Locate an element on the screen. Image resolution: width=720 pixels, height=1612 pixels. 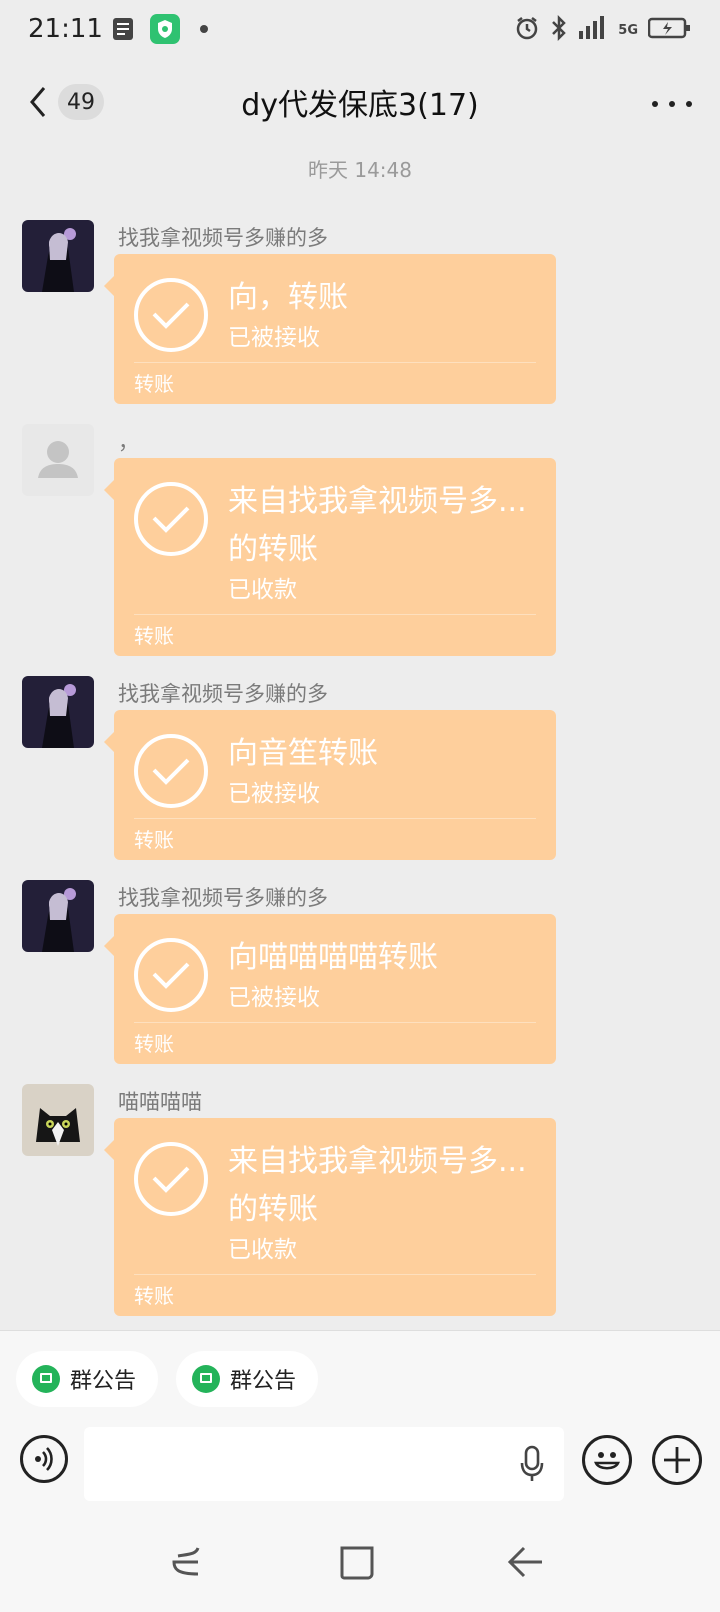
sender-name: 喵喵喵喵 is located at coordinates (160, 1102).